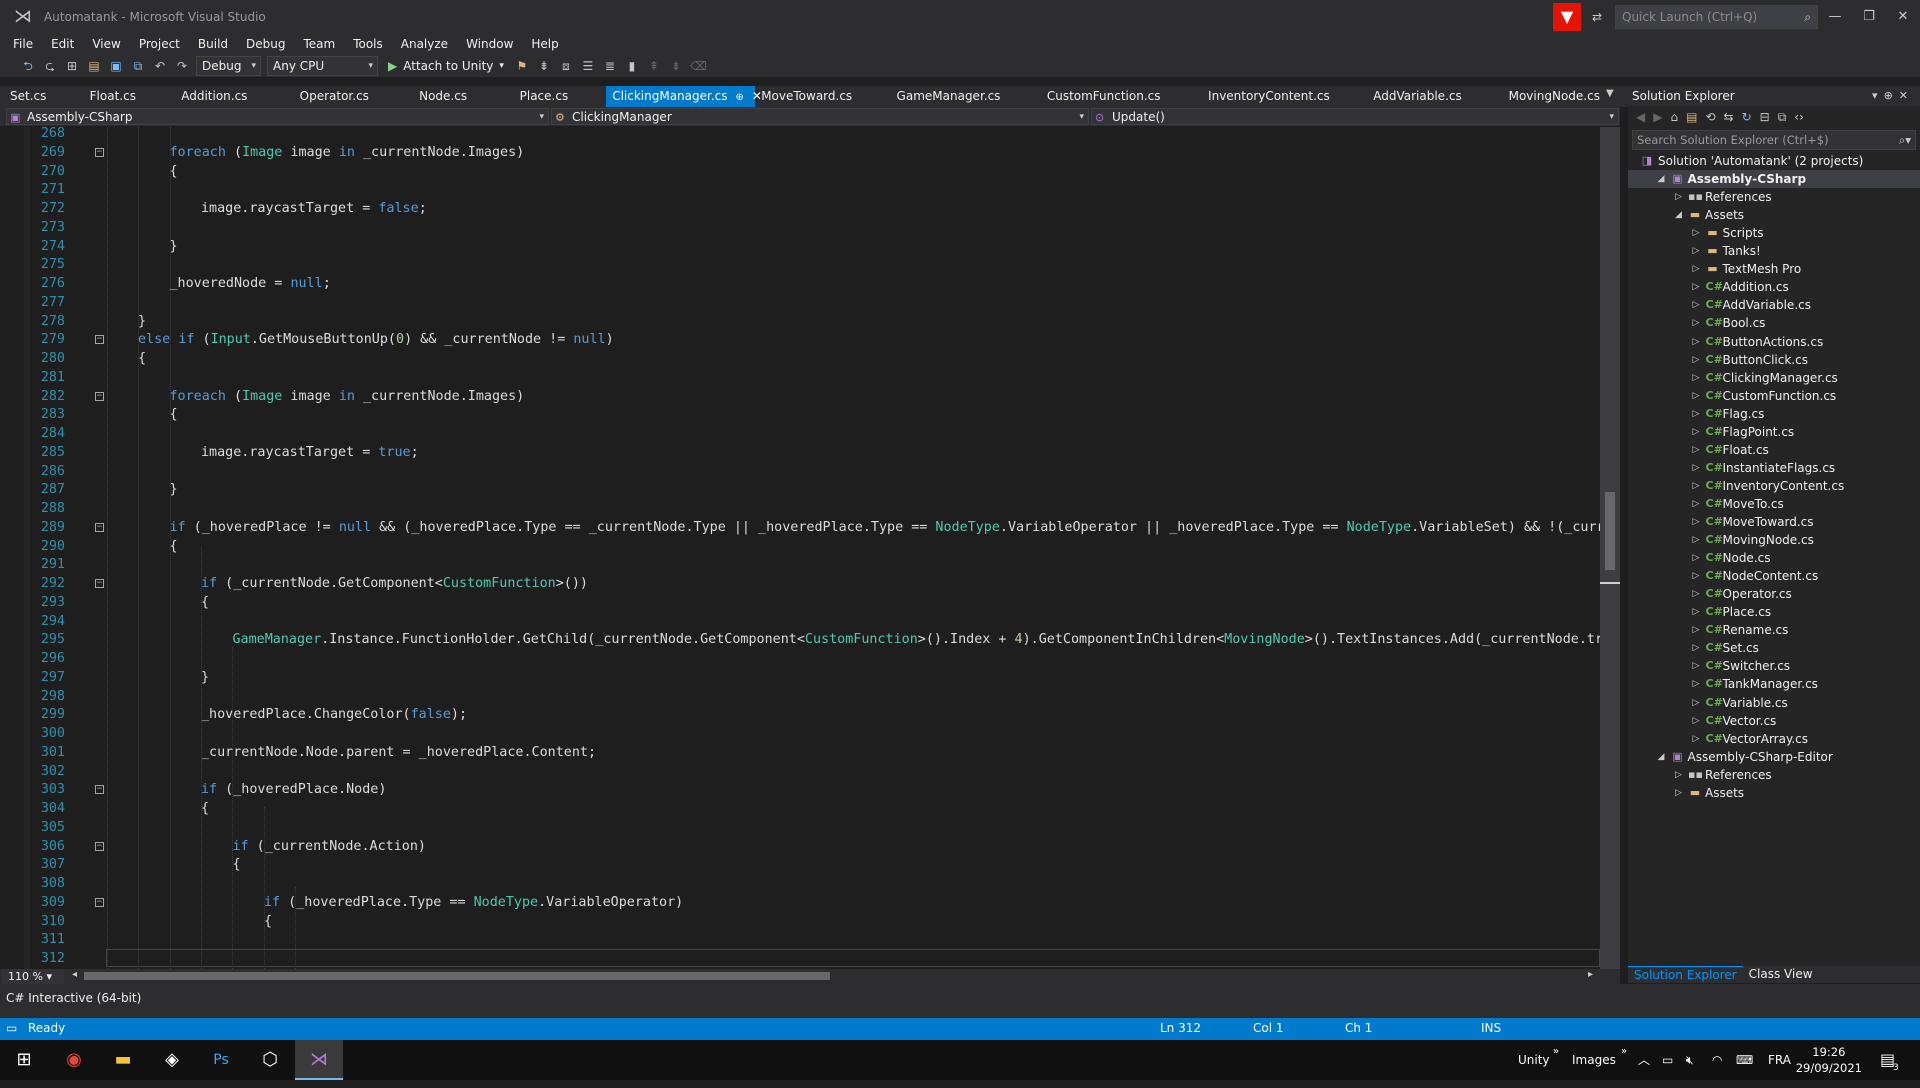 The width and height of the screenshot is (1920, 1088). What do you see at coordinates (588, 66) in the screenshot?
I see `comment-icon: ☰` at bounding box center [588, 66].